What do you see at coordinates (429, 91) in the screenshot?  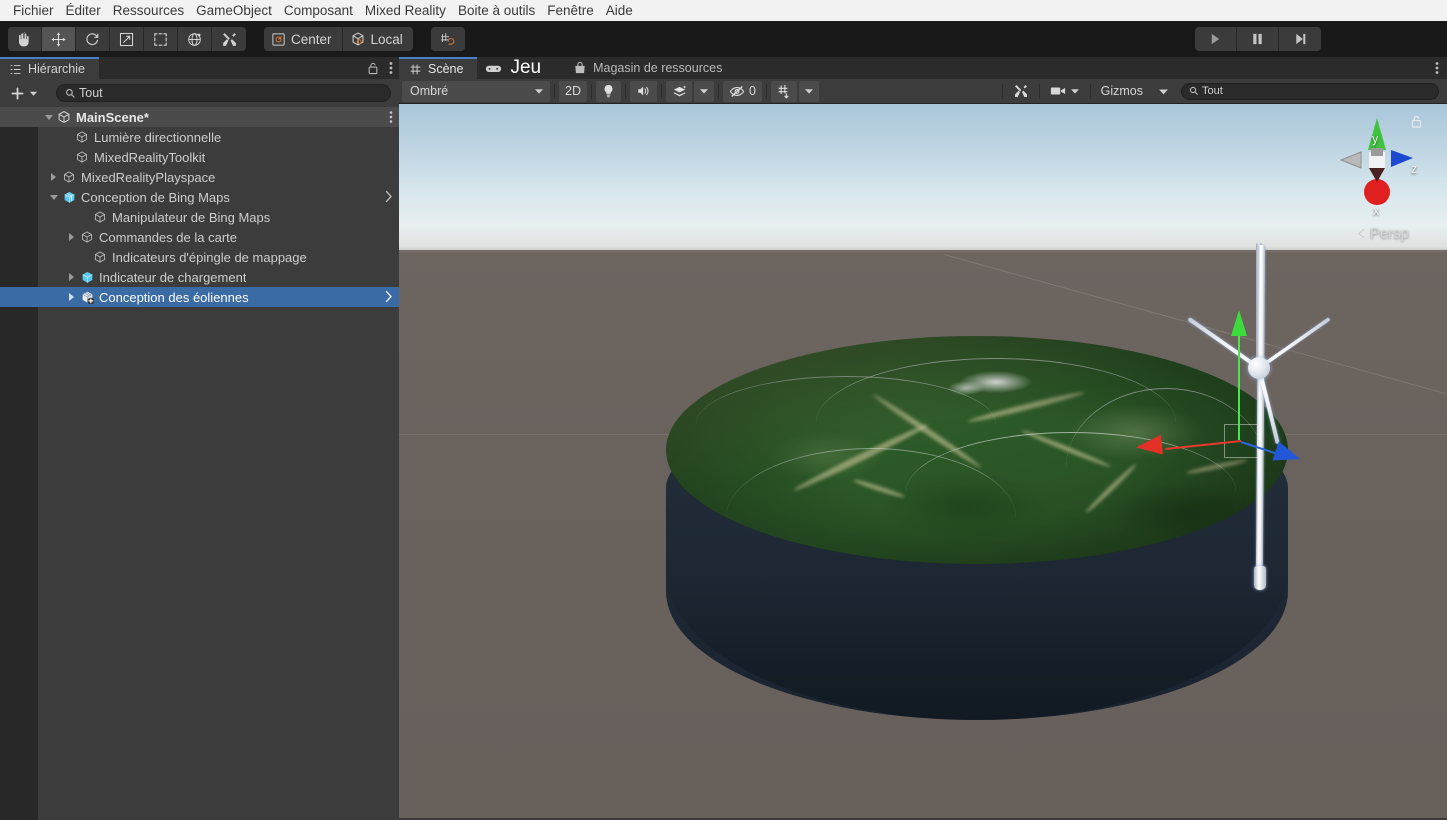 I see `draw-mode-label: Ombré` at bounding box center [429, 91].